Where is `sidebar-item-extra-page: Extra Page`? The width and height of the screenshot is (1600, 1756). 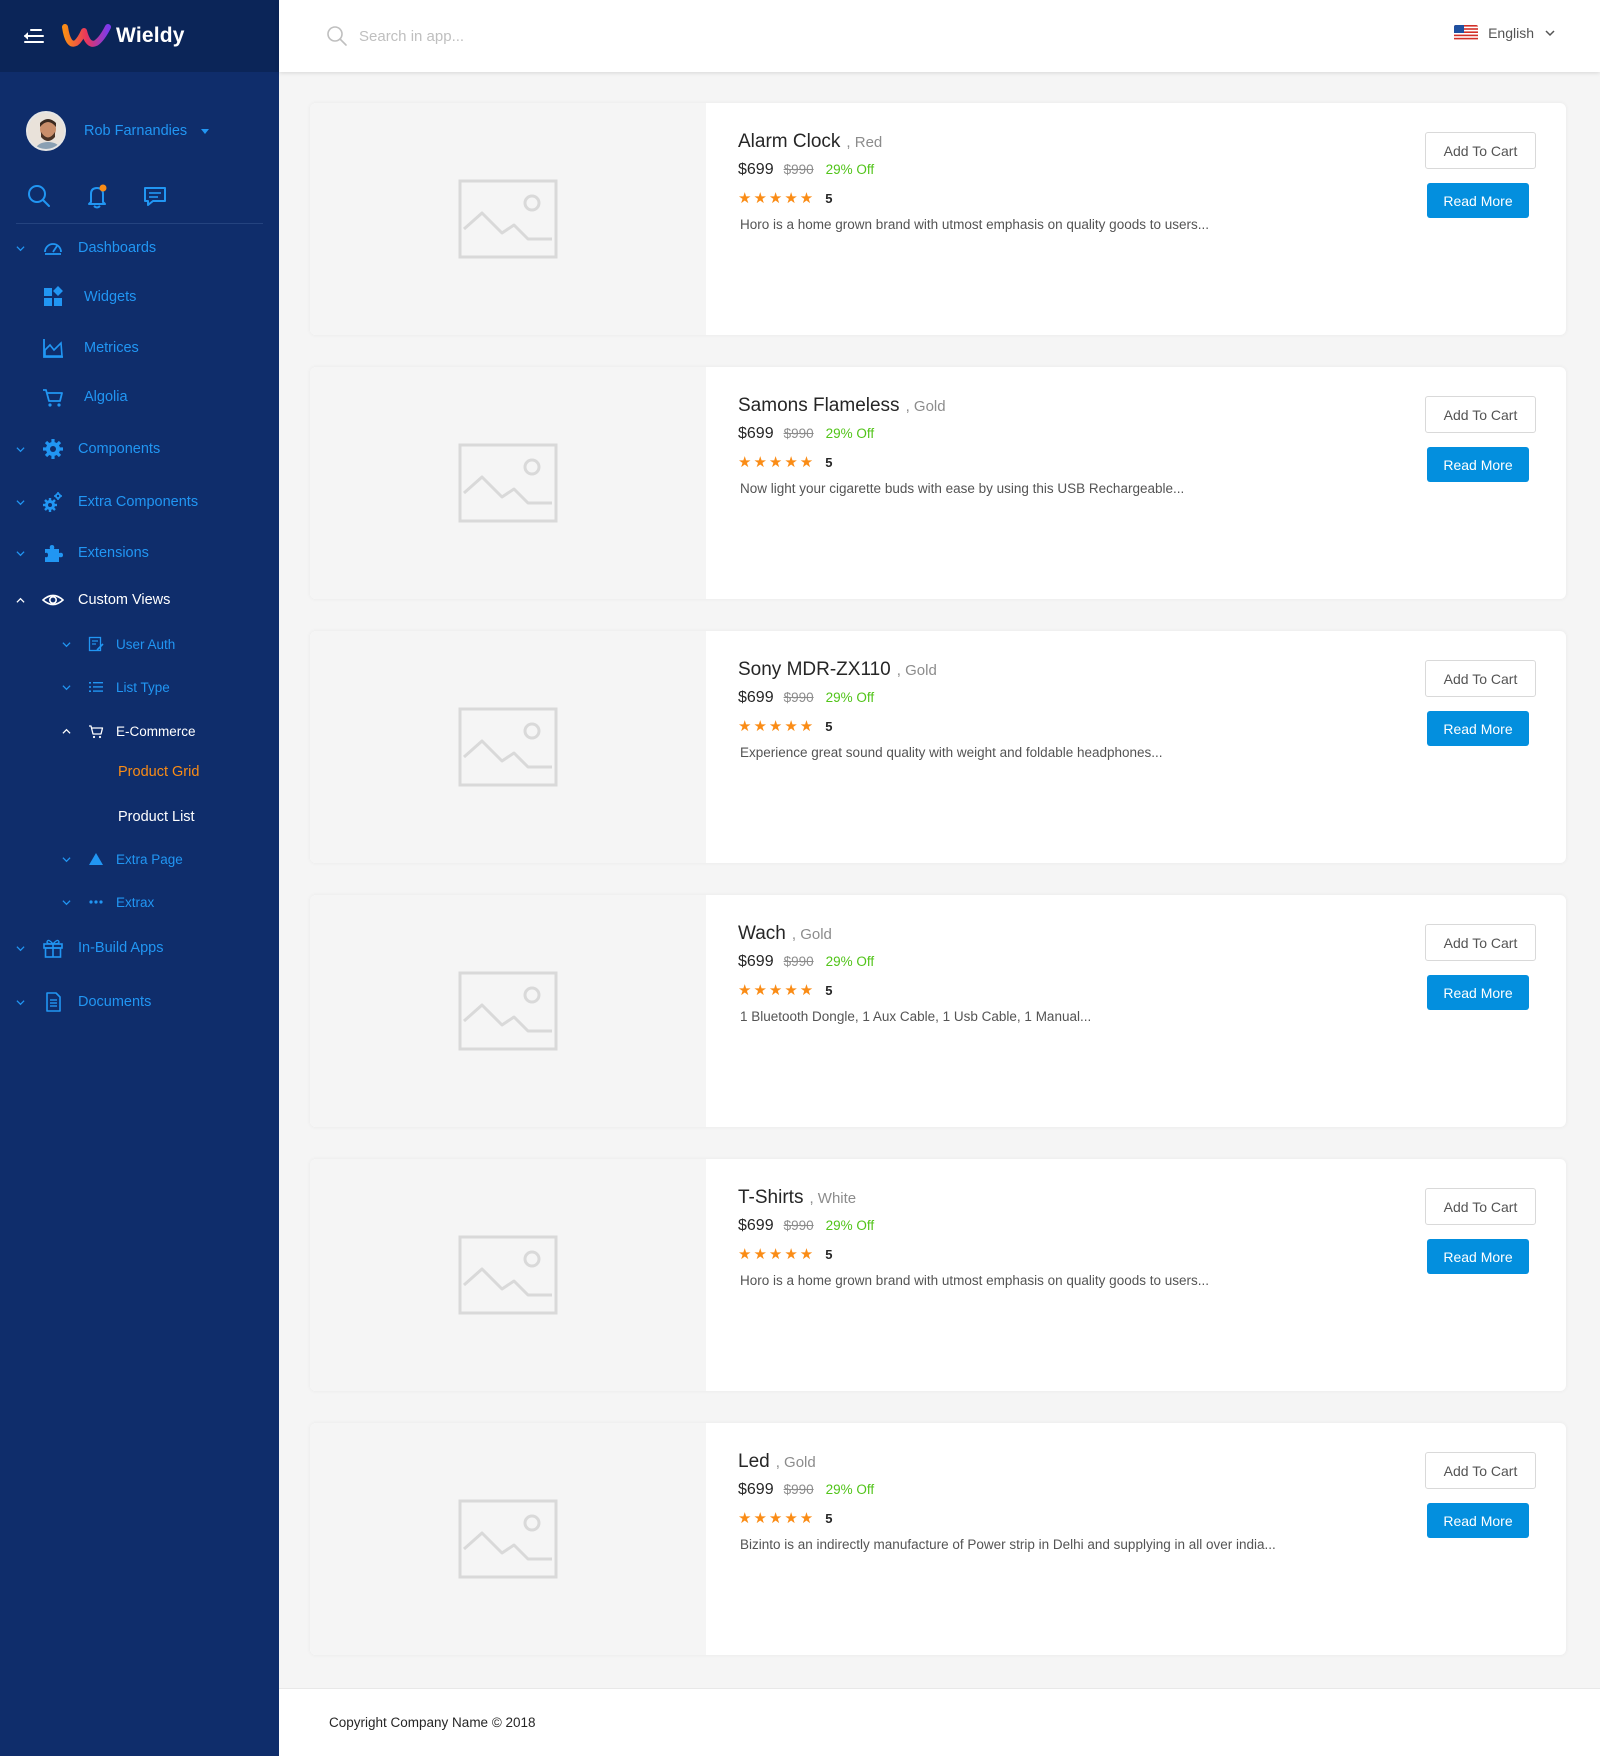 sidebar-item-extra-page: Extra Page is located at coordinates (139, 859).